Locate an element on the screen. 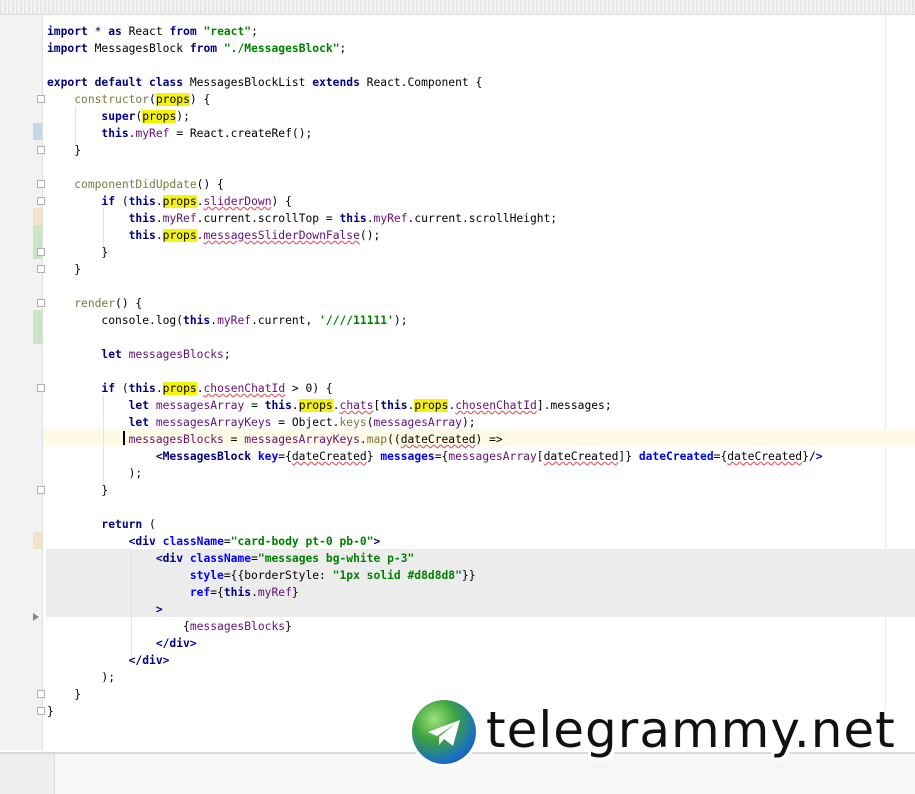 This screenshot has width=915, height=794. code-token: key is located at coordinates (268, 456).